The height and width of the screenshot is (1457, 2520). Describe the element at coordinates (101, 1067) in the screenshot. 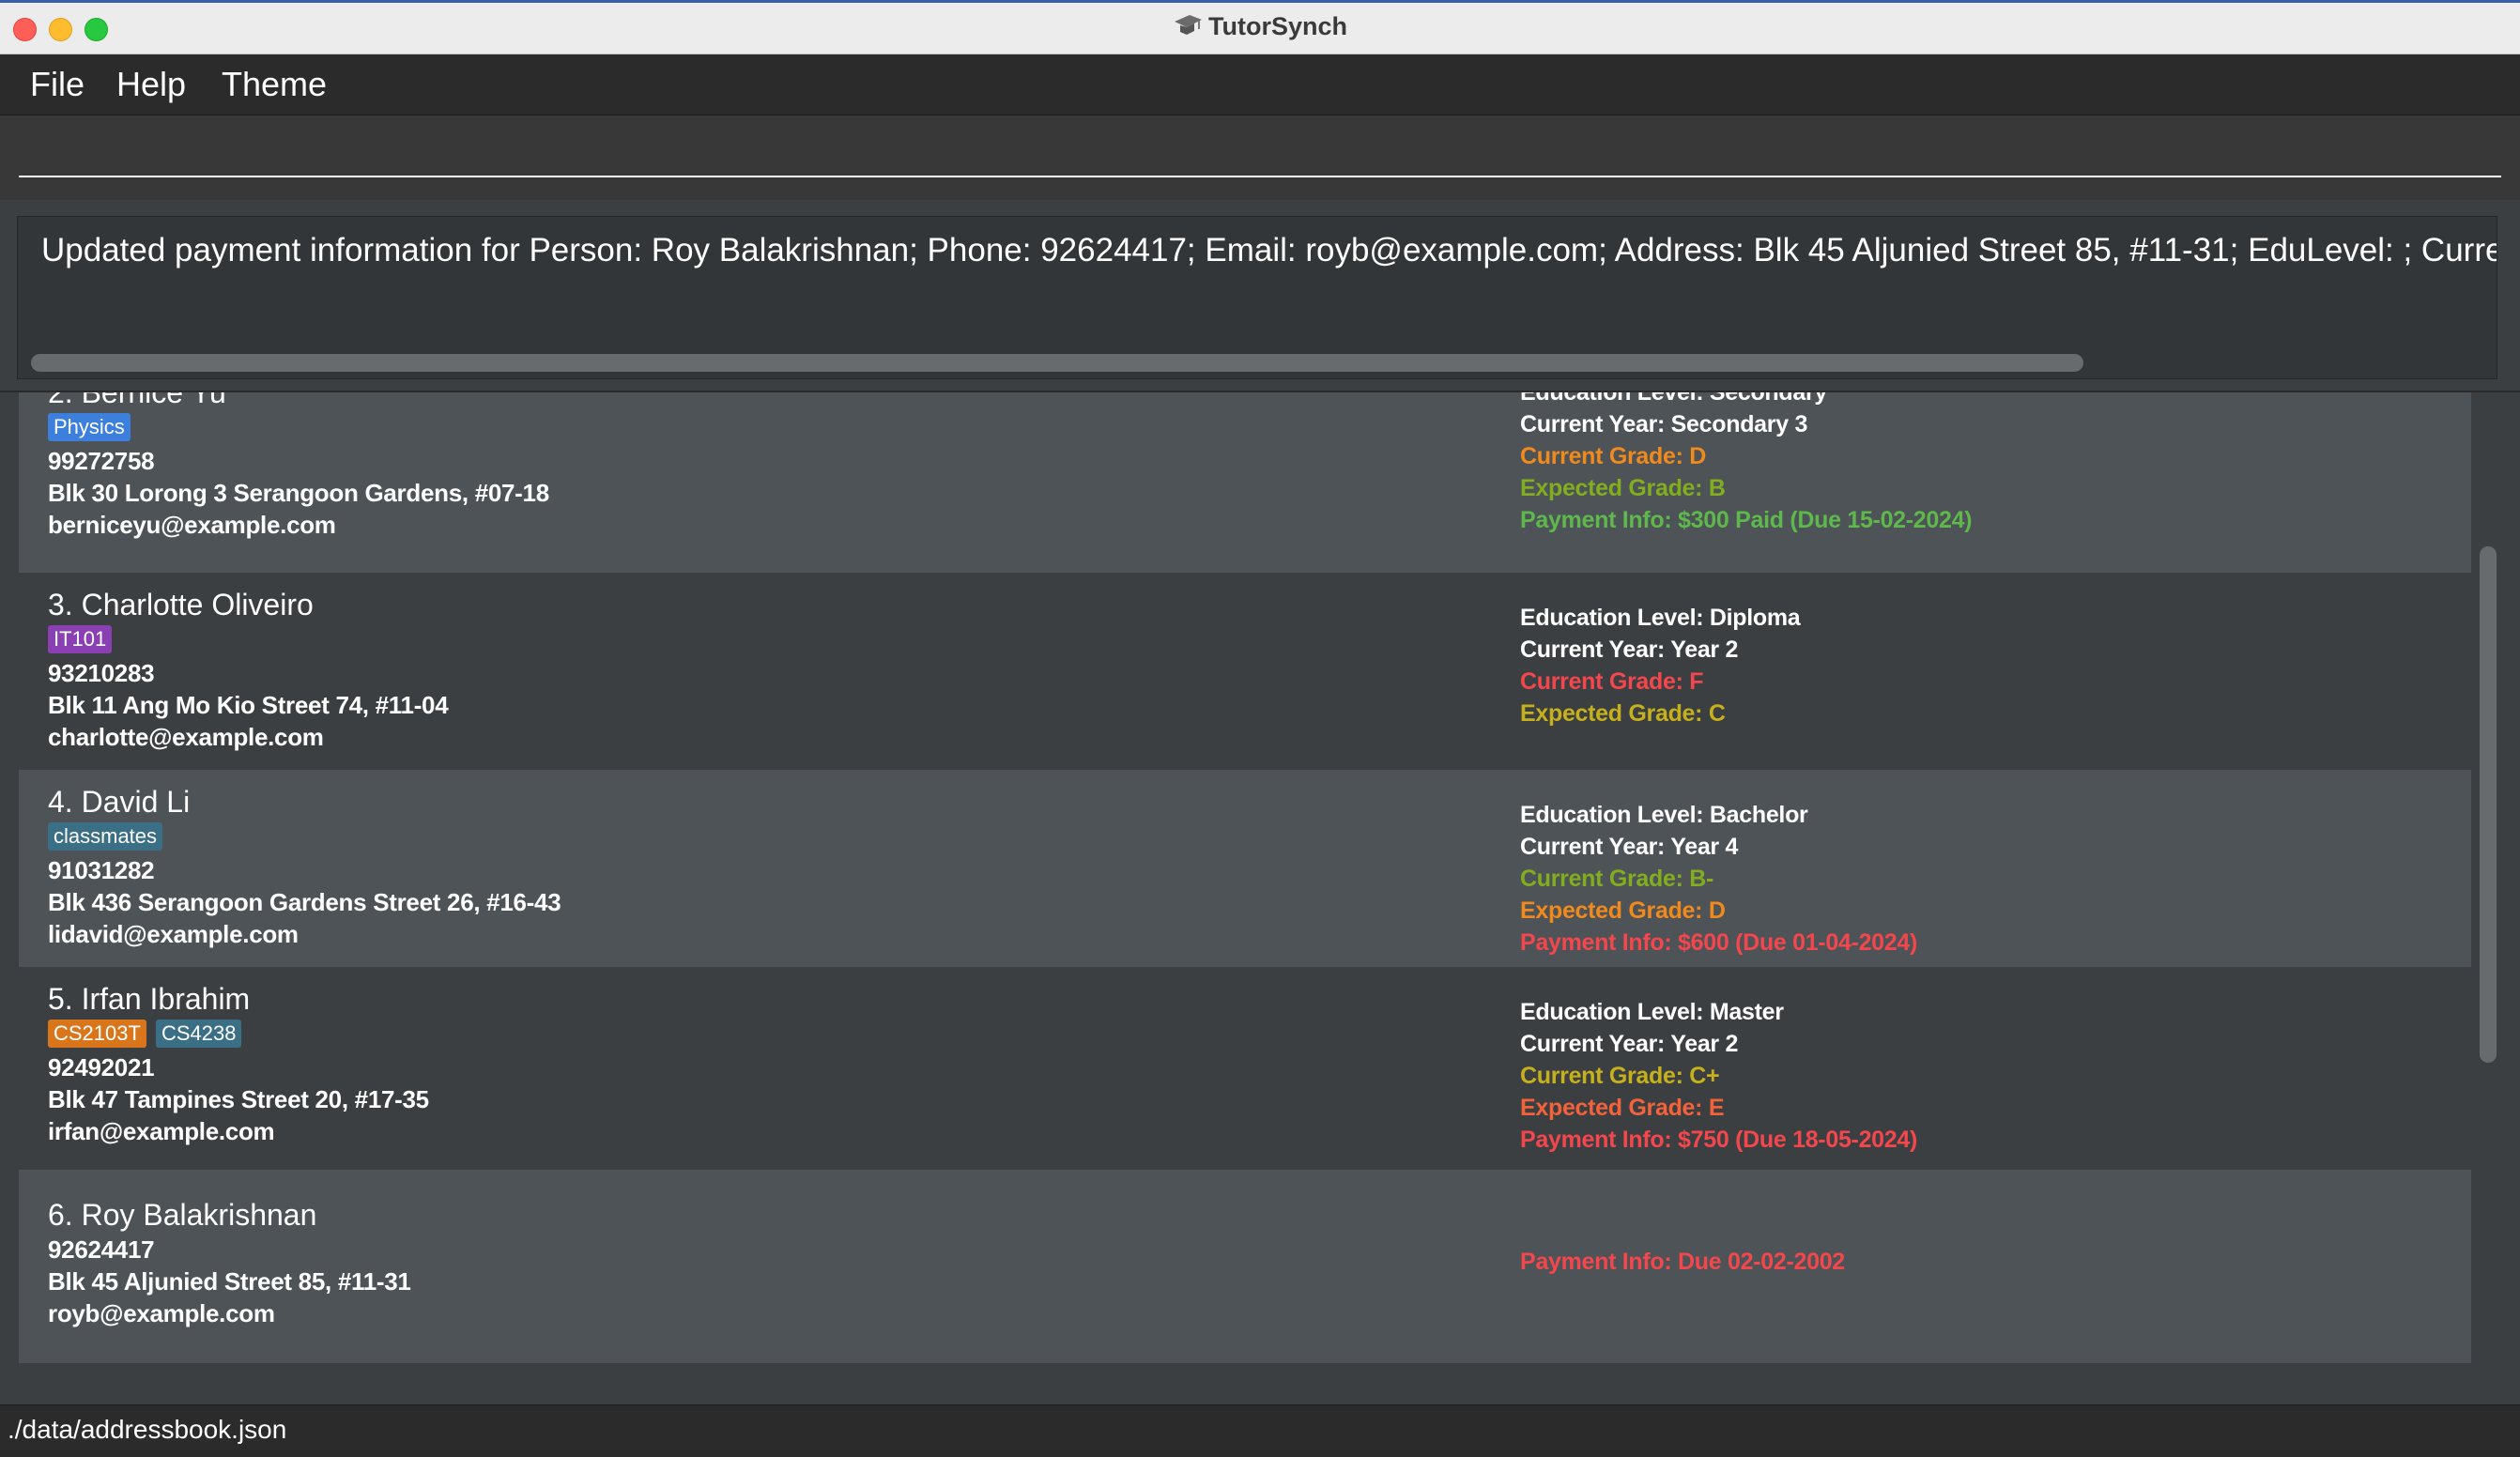

I see `person-phone: 92492021` at that location.